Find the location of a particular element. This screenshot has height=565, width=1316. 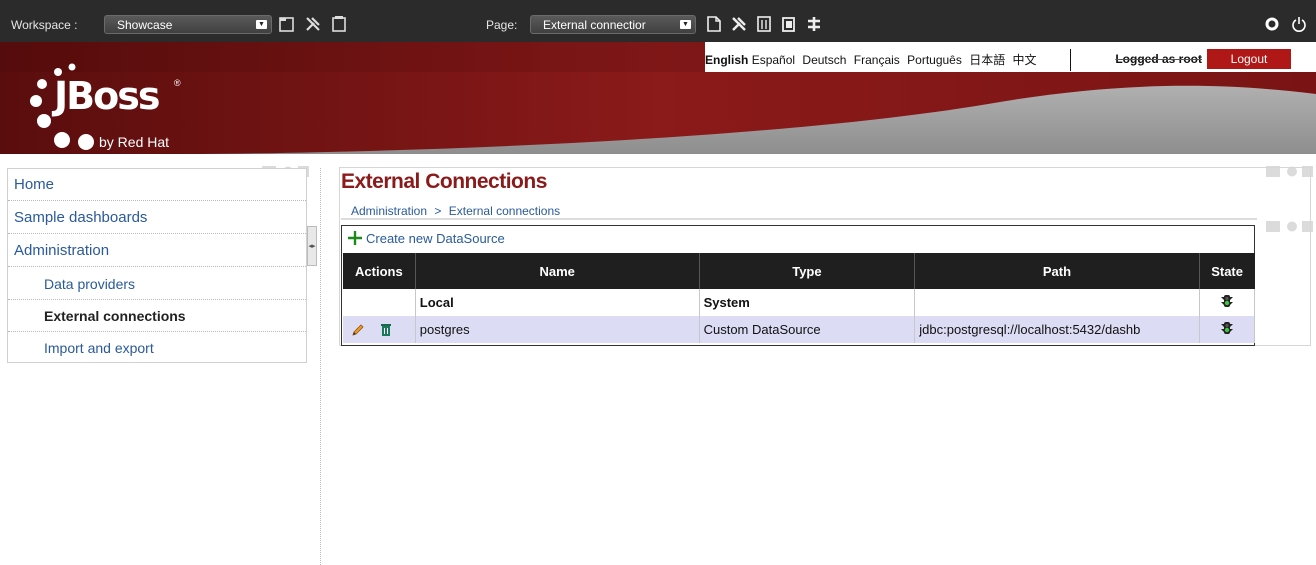

page-label: Page: is located at coordinates (502, 25).